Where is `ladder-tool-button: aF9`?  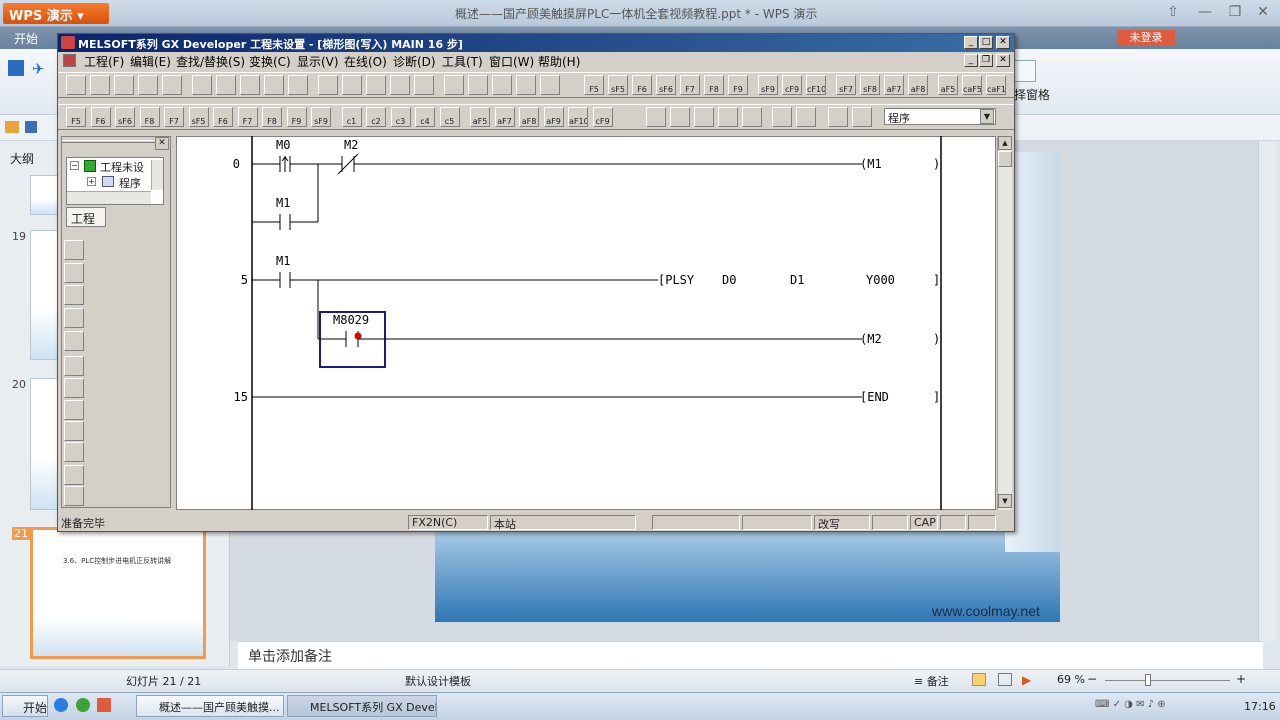 ladder-tool-button: aF9 is located at coordinates (553, 117).